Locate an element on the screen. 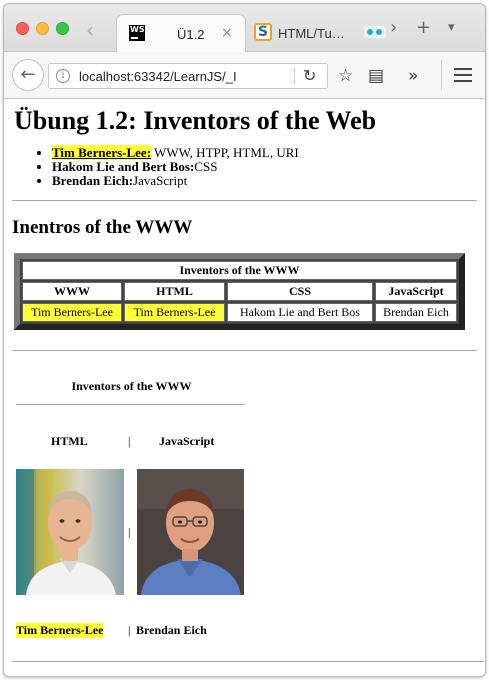 Image resolution: width=489 pixels, height=680 pixels. inventor-name-link: Tim Berners-Lee: is located at coordinates (102, 152).